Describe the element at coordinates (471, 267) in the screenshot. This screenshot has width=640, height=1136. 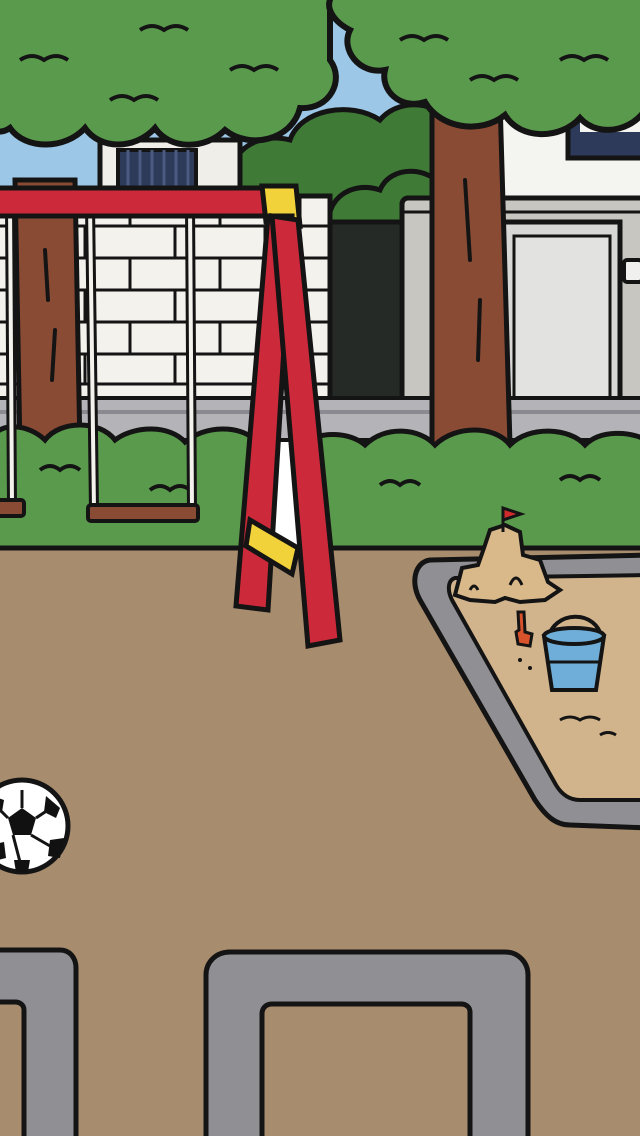
I see `tree-trunk-right` at that location.